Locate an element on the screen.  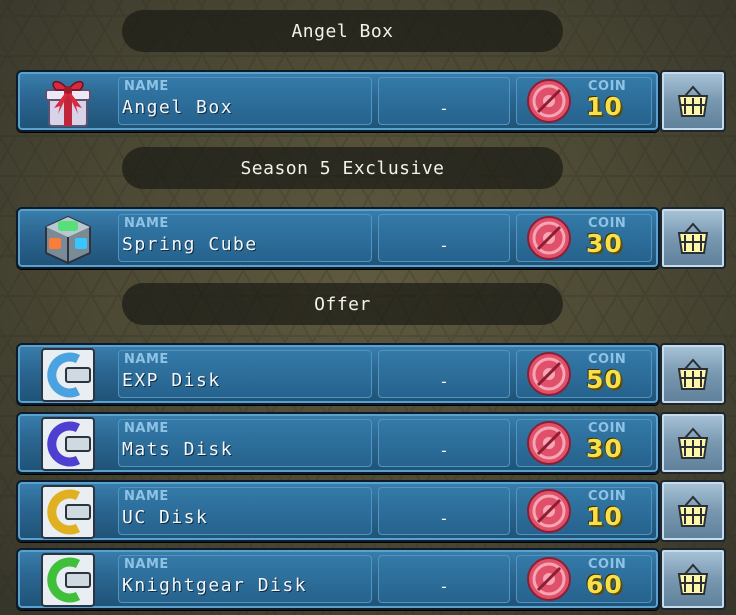
item-name: EXP Disk is located at coordinates (171, 380).